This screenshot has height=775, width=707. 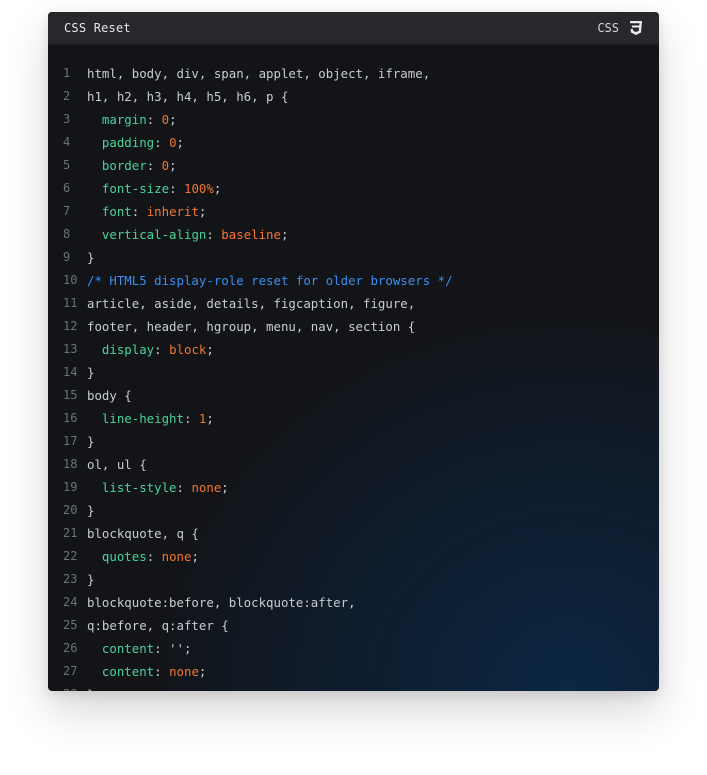 I want to click on code-line: 16 line-height: 1;, so click(x=353, y=418).